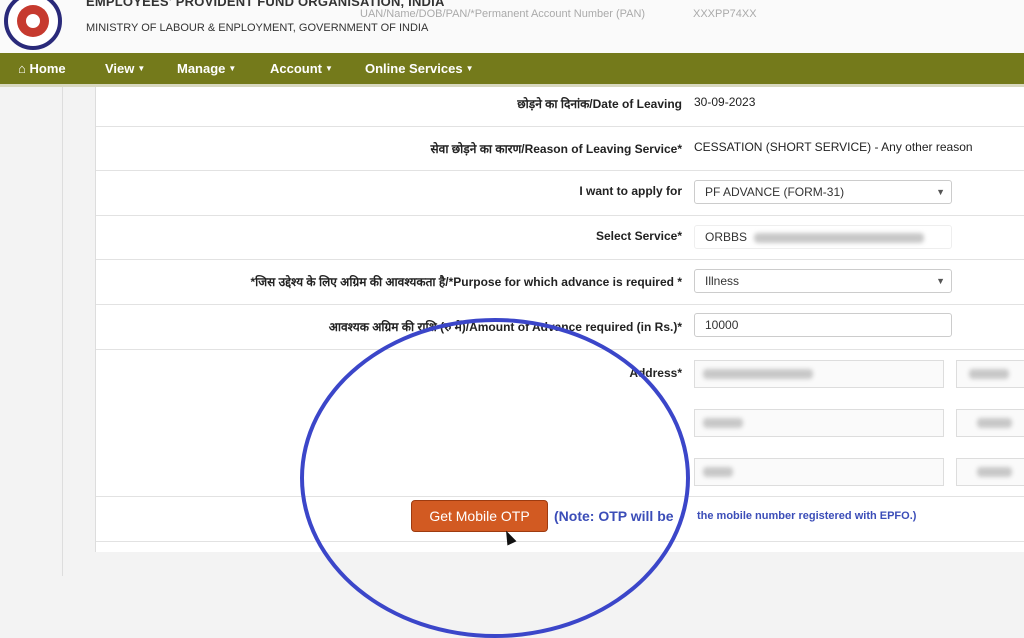  Describe the element at coordinates (823, 281) in the screenshot. I see `purpose-select: Illness ▼` at that location.